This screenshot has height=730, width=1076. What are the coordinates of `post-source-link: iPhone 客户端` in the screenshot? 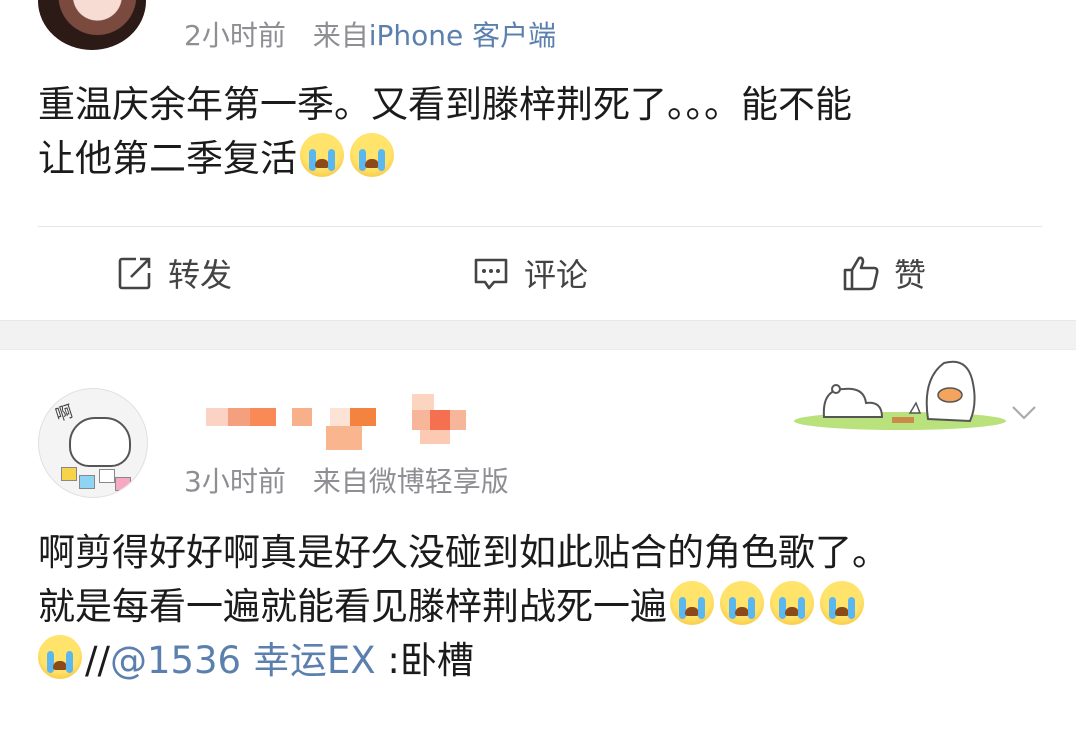 It's located at (462, 35).